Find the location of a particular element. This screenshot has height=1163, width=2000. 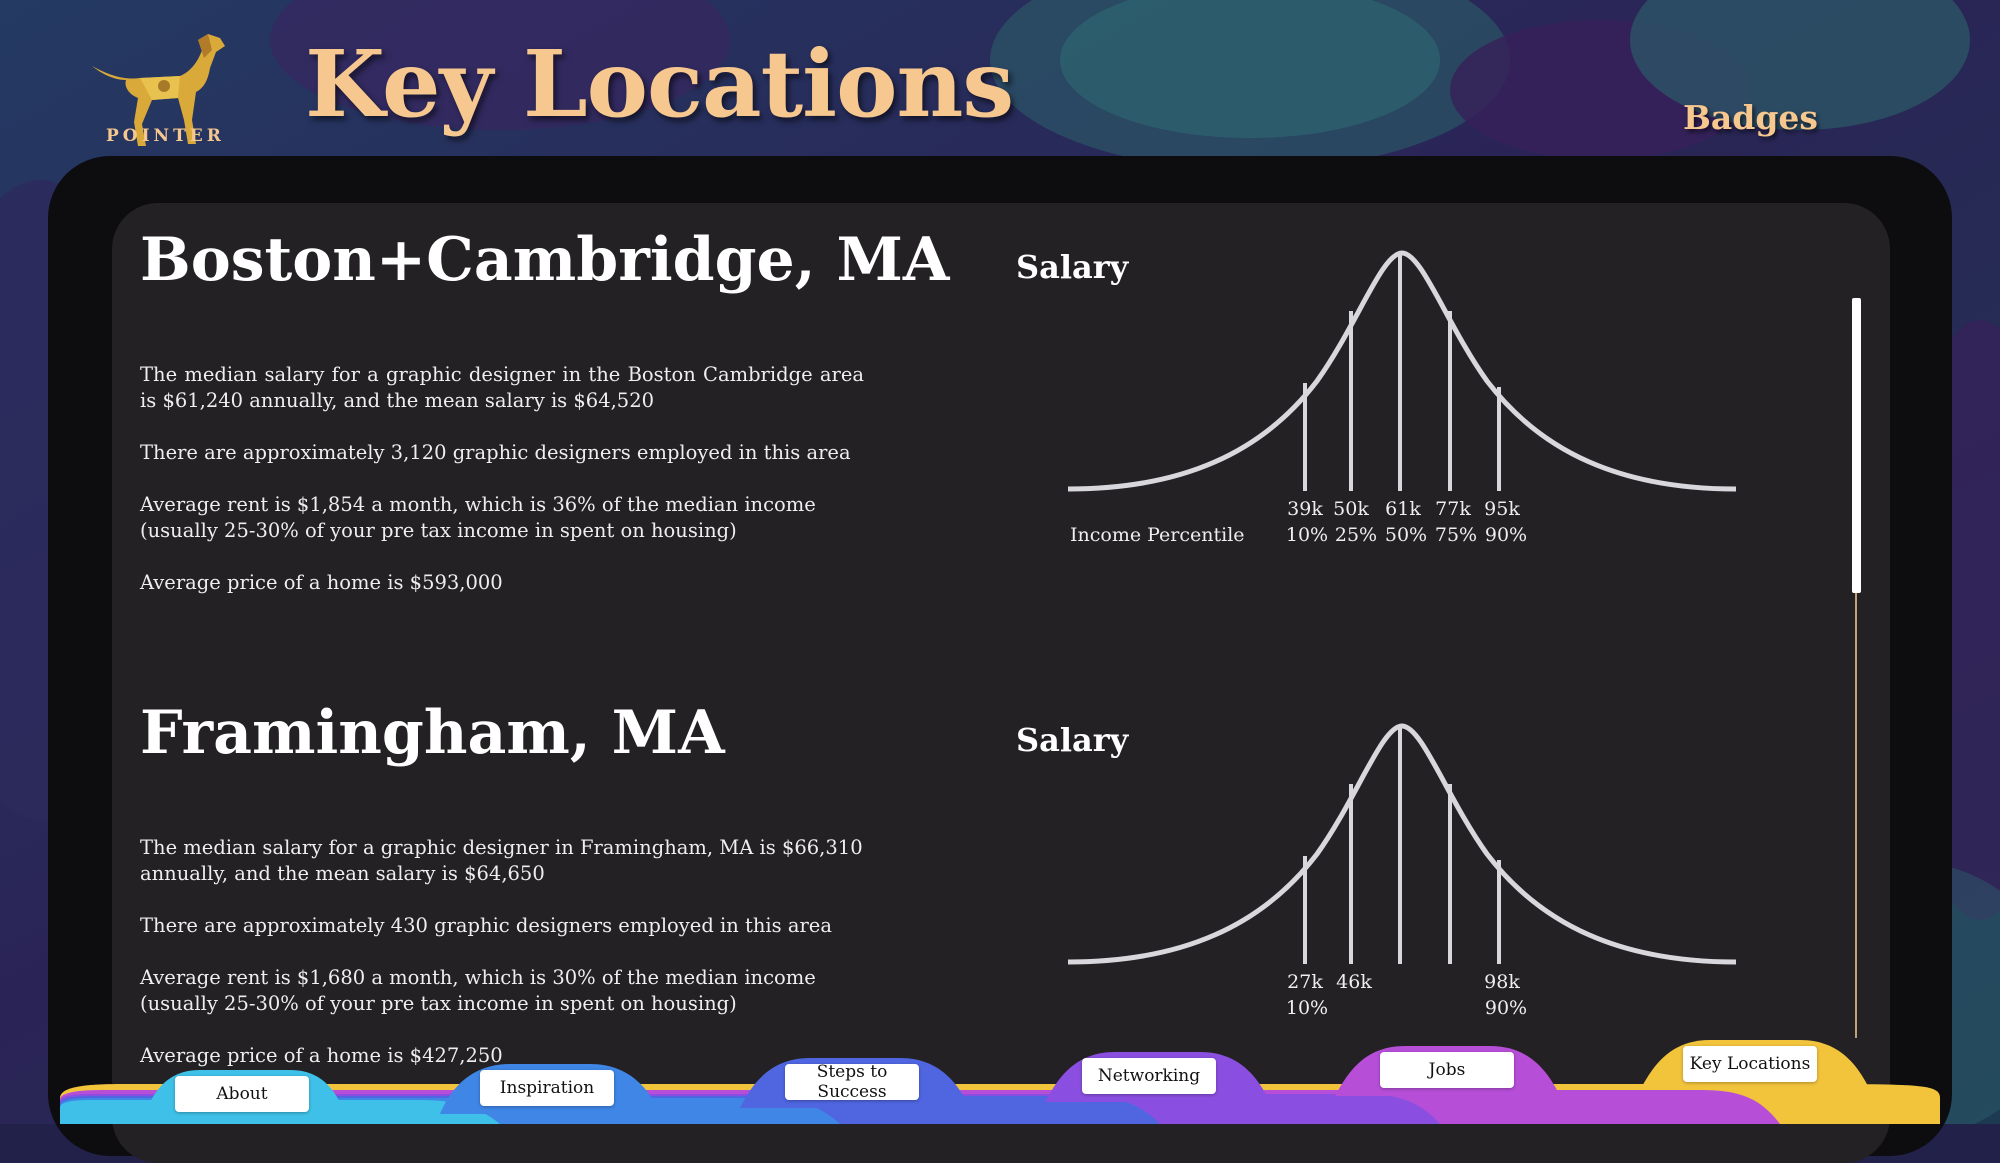

tab-about: About is located at coordinates (242, 1094).